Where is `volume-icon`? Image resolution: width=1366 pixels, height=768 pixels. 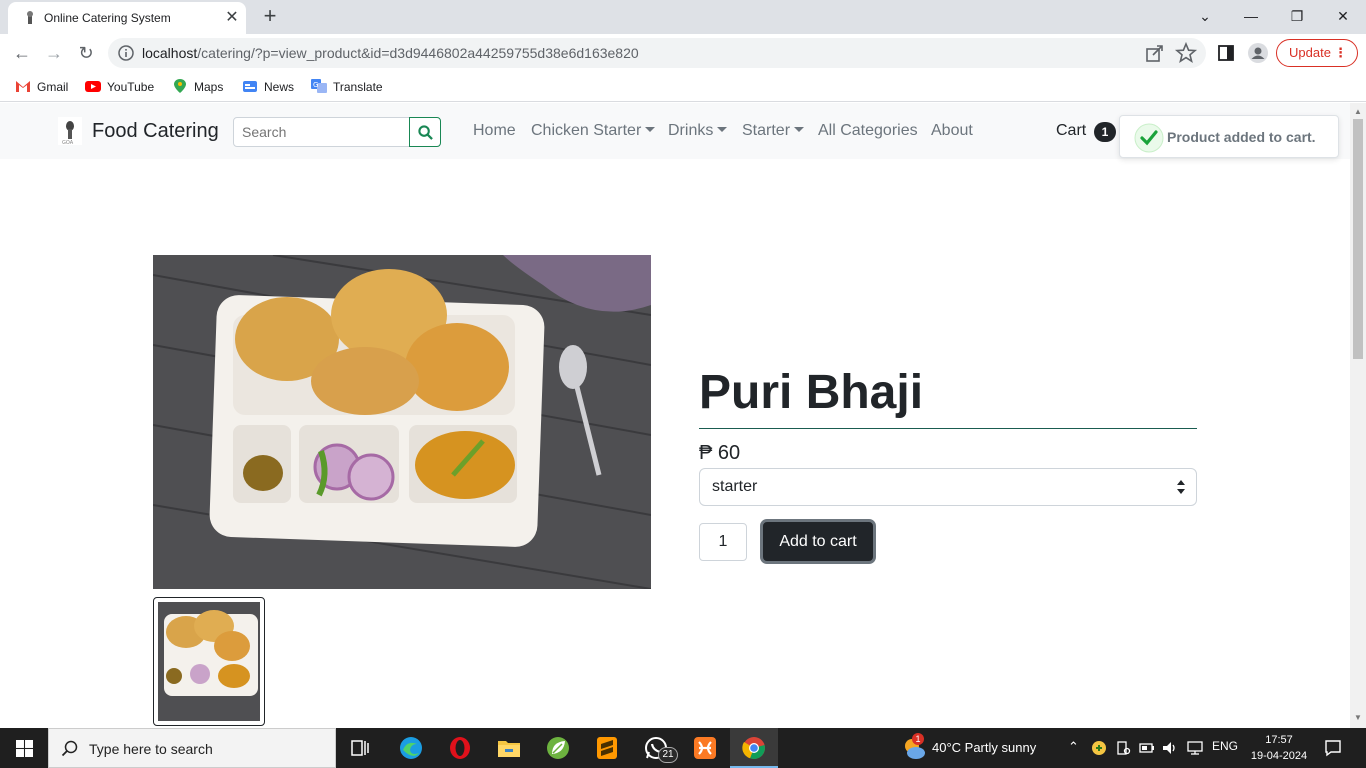 volume-icon is located at coordinates (1170, 748).